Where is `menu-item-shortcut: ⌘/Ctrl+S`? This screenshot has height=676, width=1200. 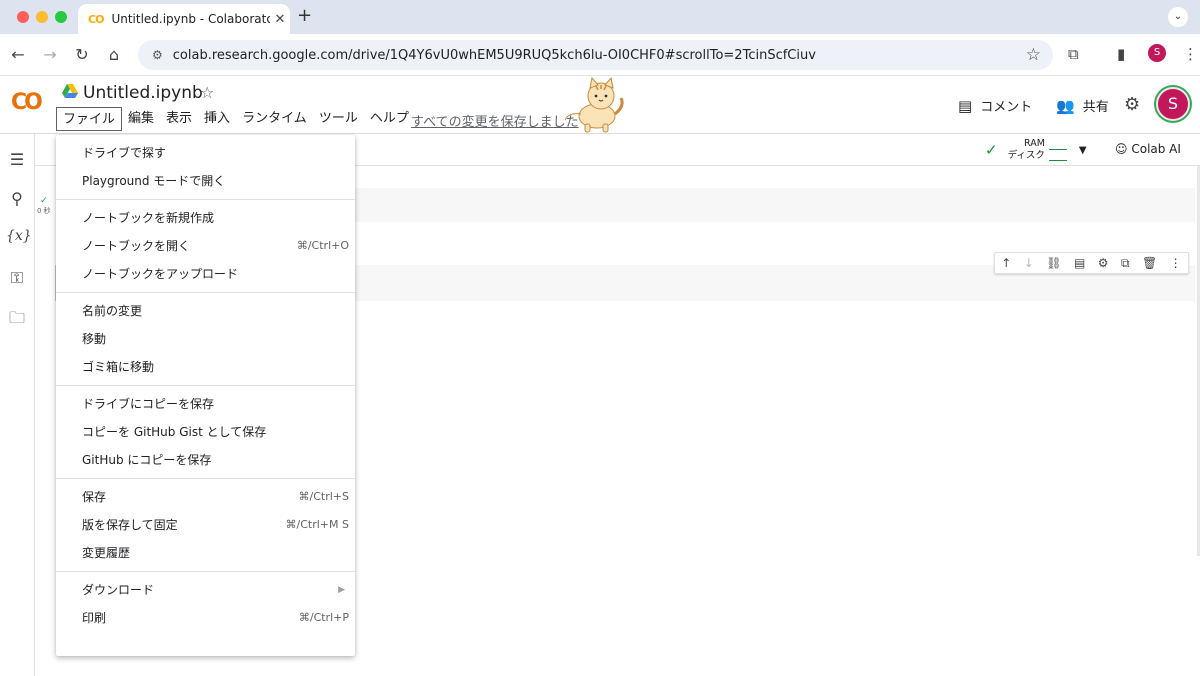
menu-item-shortcut: ⌘/Ctrl+S is located at coordinates (323, 496).